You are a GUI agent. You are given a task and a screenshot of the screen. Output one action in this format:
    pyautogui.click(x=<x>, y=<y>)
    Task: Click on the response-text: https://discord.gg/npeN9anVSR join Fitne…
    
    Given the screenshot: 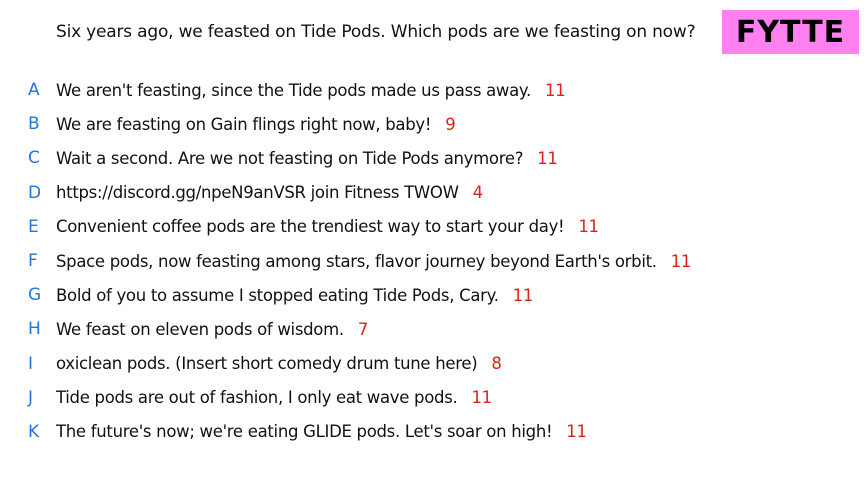 What is the action you would take?
    pyautogui.click(x=257, y=193)
    